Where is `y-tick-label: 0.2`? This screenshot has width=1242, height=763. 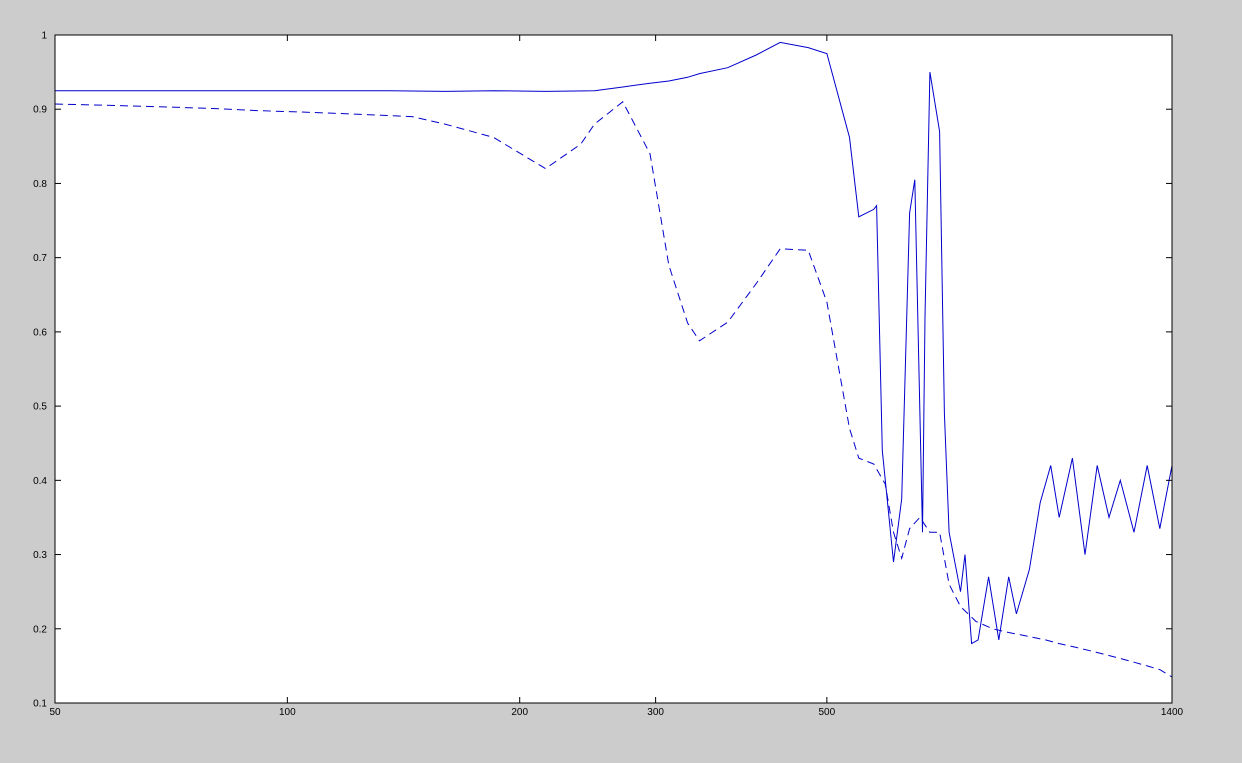
y-tick-label: 0.2 is located at coordinates (40, 629).